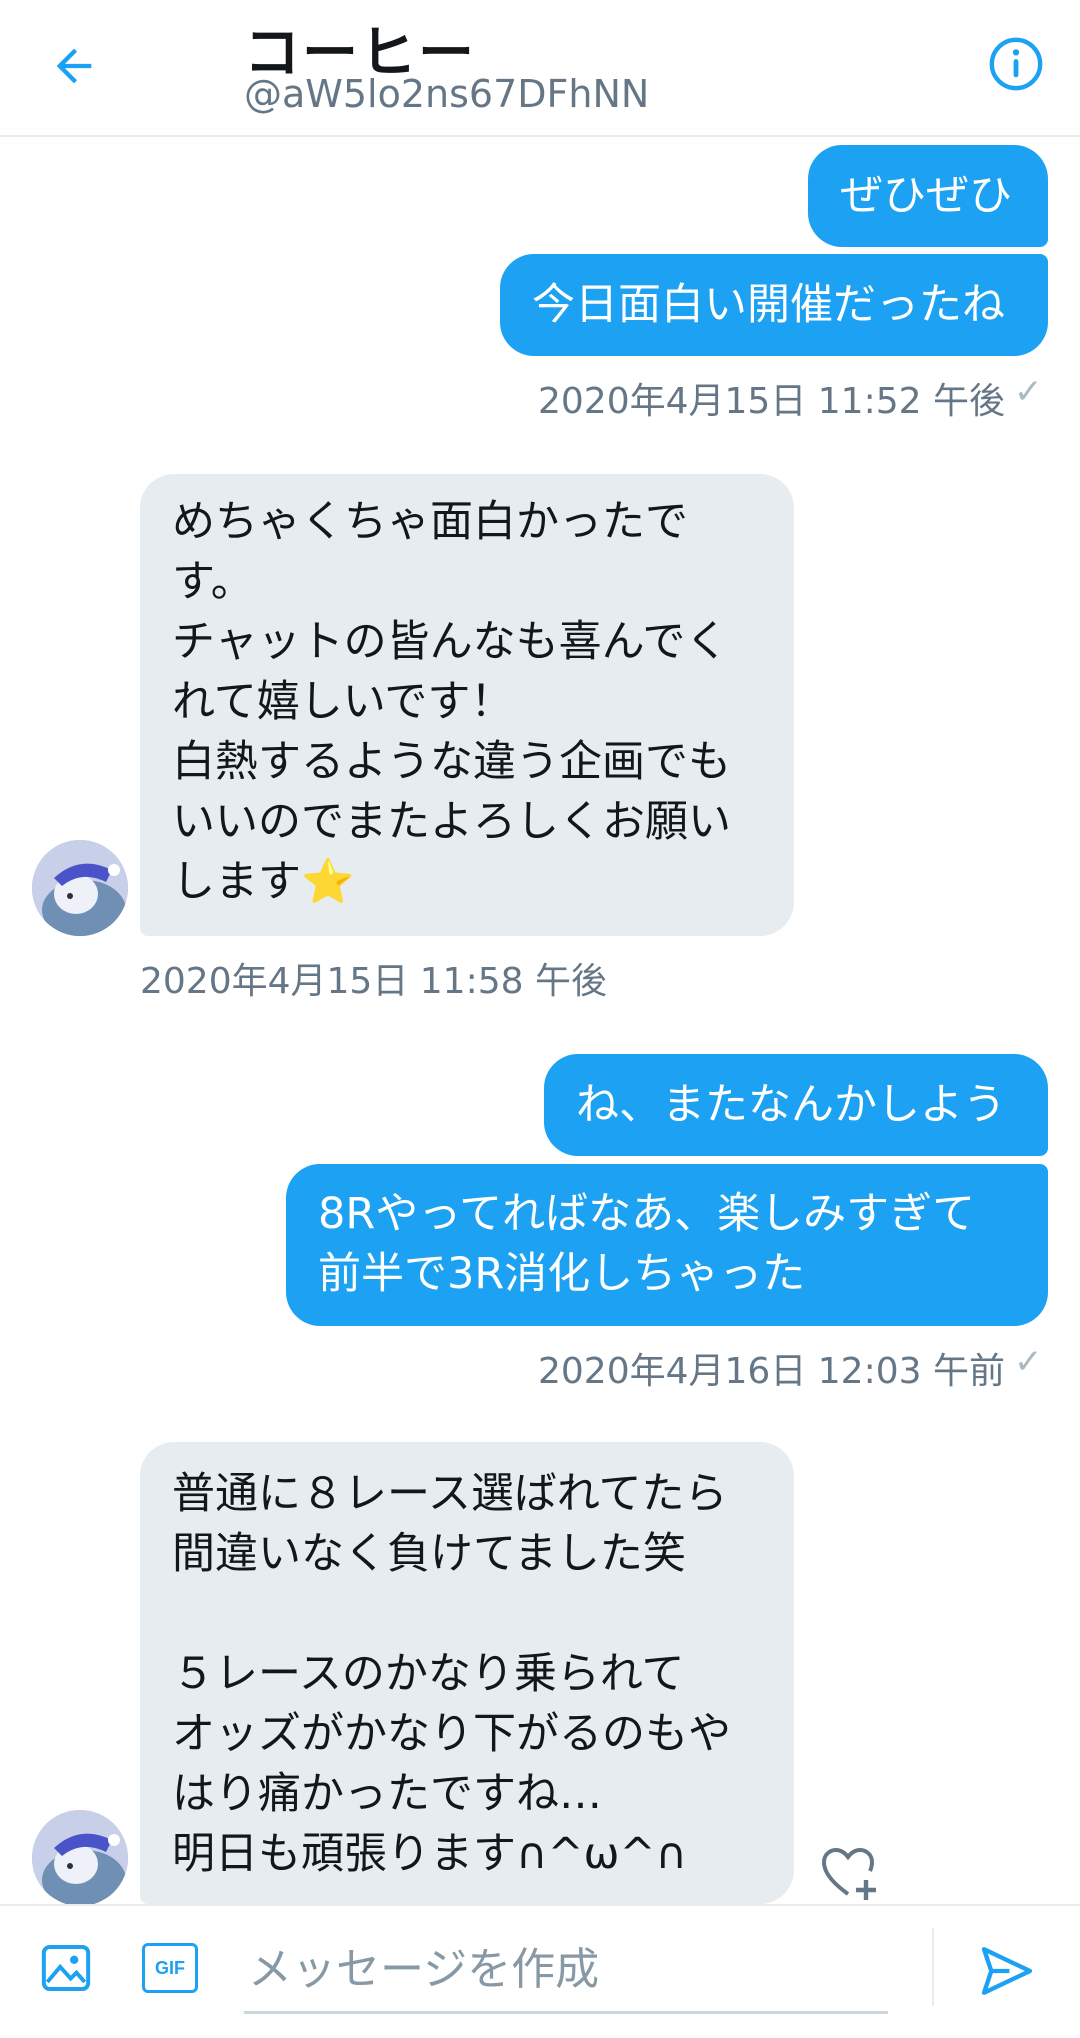 The image size is (1080, 2038). What do you see at coordinates (373, 981) in the screenshot?
I see `message-timestamp: 2020年4月15日 11:58 午後` at bounding box center [373, 981].